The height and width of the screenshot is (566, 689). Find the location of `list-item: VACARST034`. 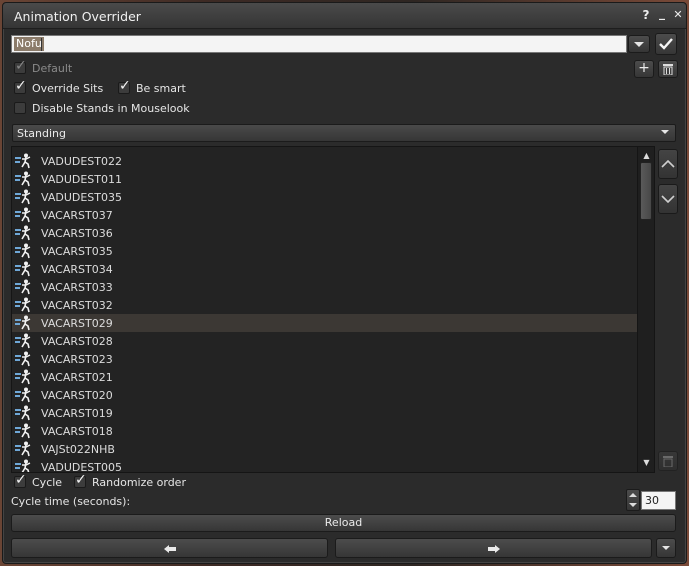

list-item: VACARST034 is located at coordinates (325, 269).